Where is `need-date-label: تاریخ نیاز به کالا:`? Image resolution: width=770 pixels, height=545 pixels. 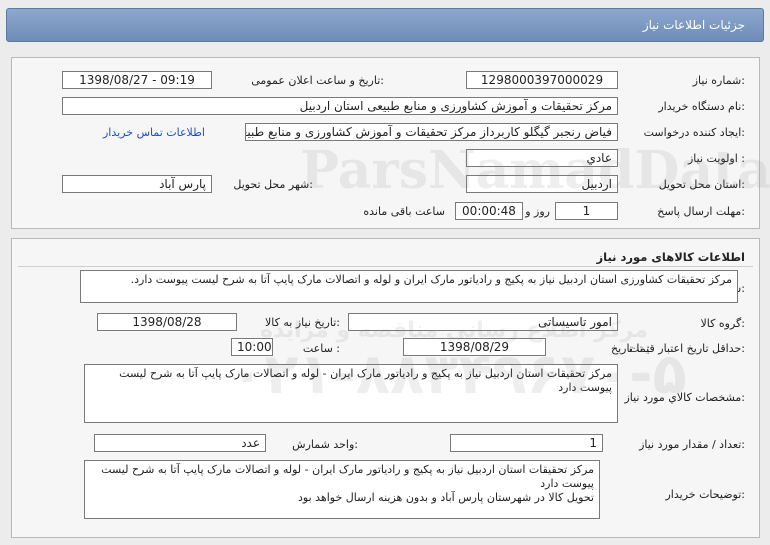 need-date-label: تاریخ نیاز به کالا: is located at coordinates (302, 322).